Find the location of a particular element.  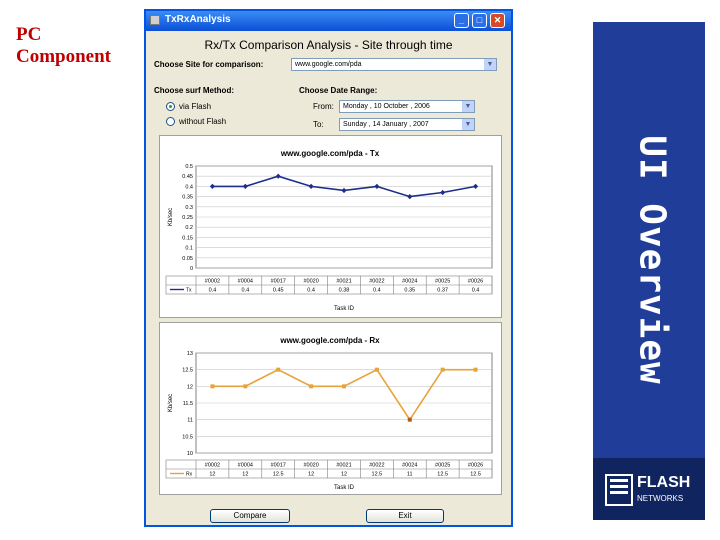

method-label: Choose surf Method: is located at coordinates (194, 90).